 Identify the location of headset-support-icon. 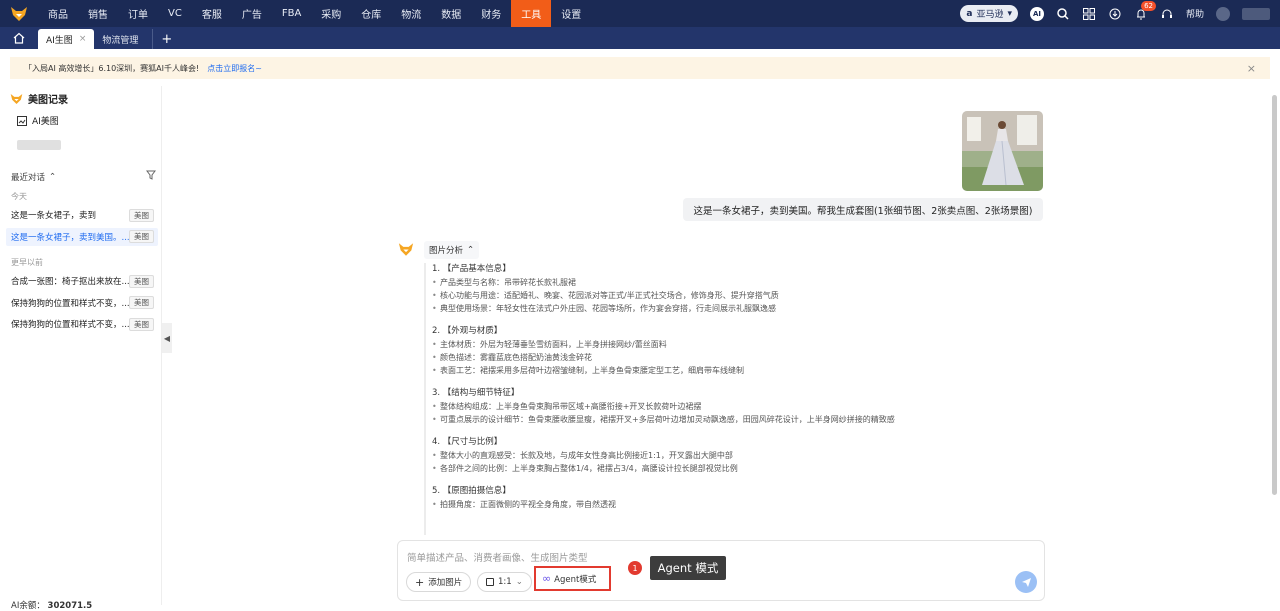
(1167, 14).